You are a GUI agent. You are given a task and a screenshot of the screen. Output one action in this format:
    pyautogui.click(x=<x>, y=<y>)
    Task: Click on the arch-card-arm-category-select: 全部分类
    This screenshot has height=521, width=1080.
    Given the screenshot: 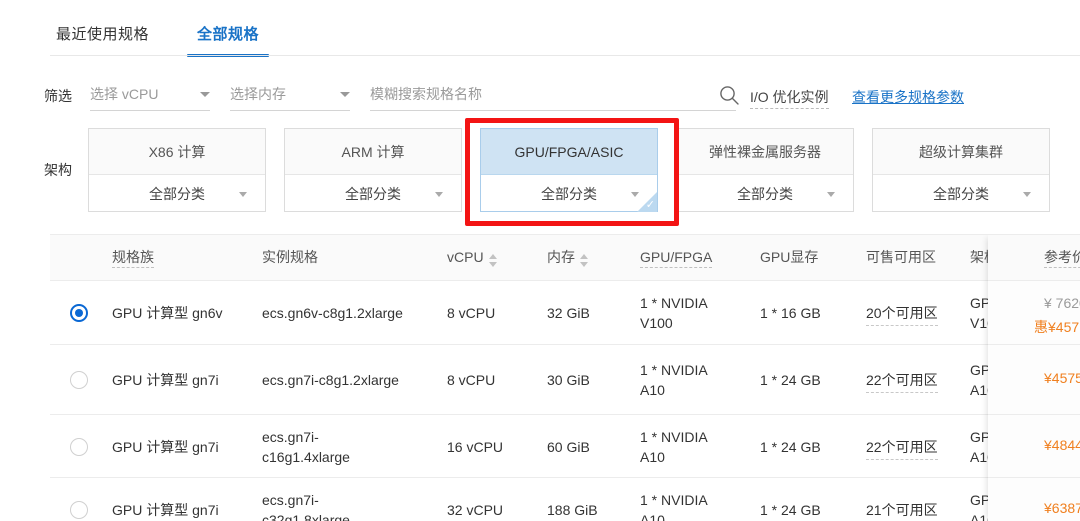 What is the action you would take?
    pyautogui.click(x=373, y=193)
    